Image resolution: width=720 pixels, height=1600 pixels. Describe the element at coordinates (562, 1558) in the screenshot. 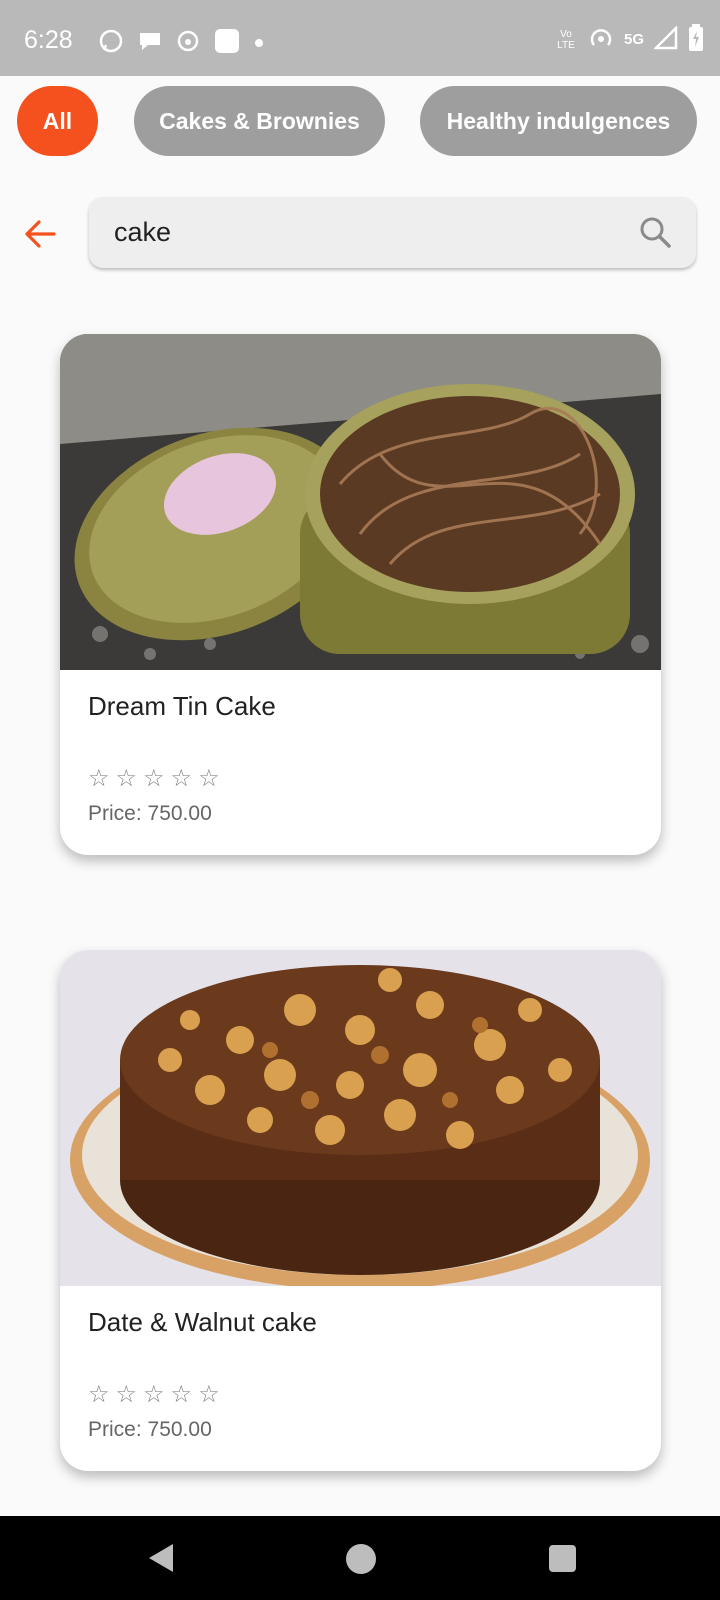

I see `nav-recents-button` at that location.